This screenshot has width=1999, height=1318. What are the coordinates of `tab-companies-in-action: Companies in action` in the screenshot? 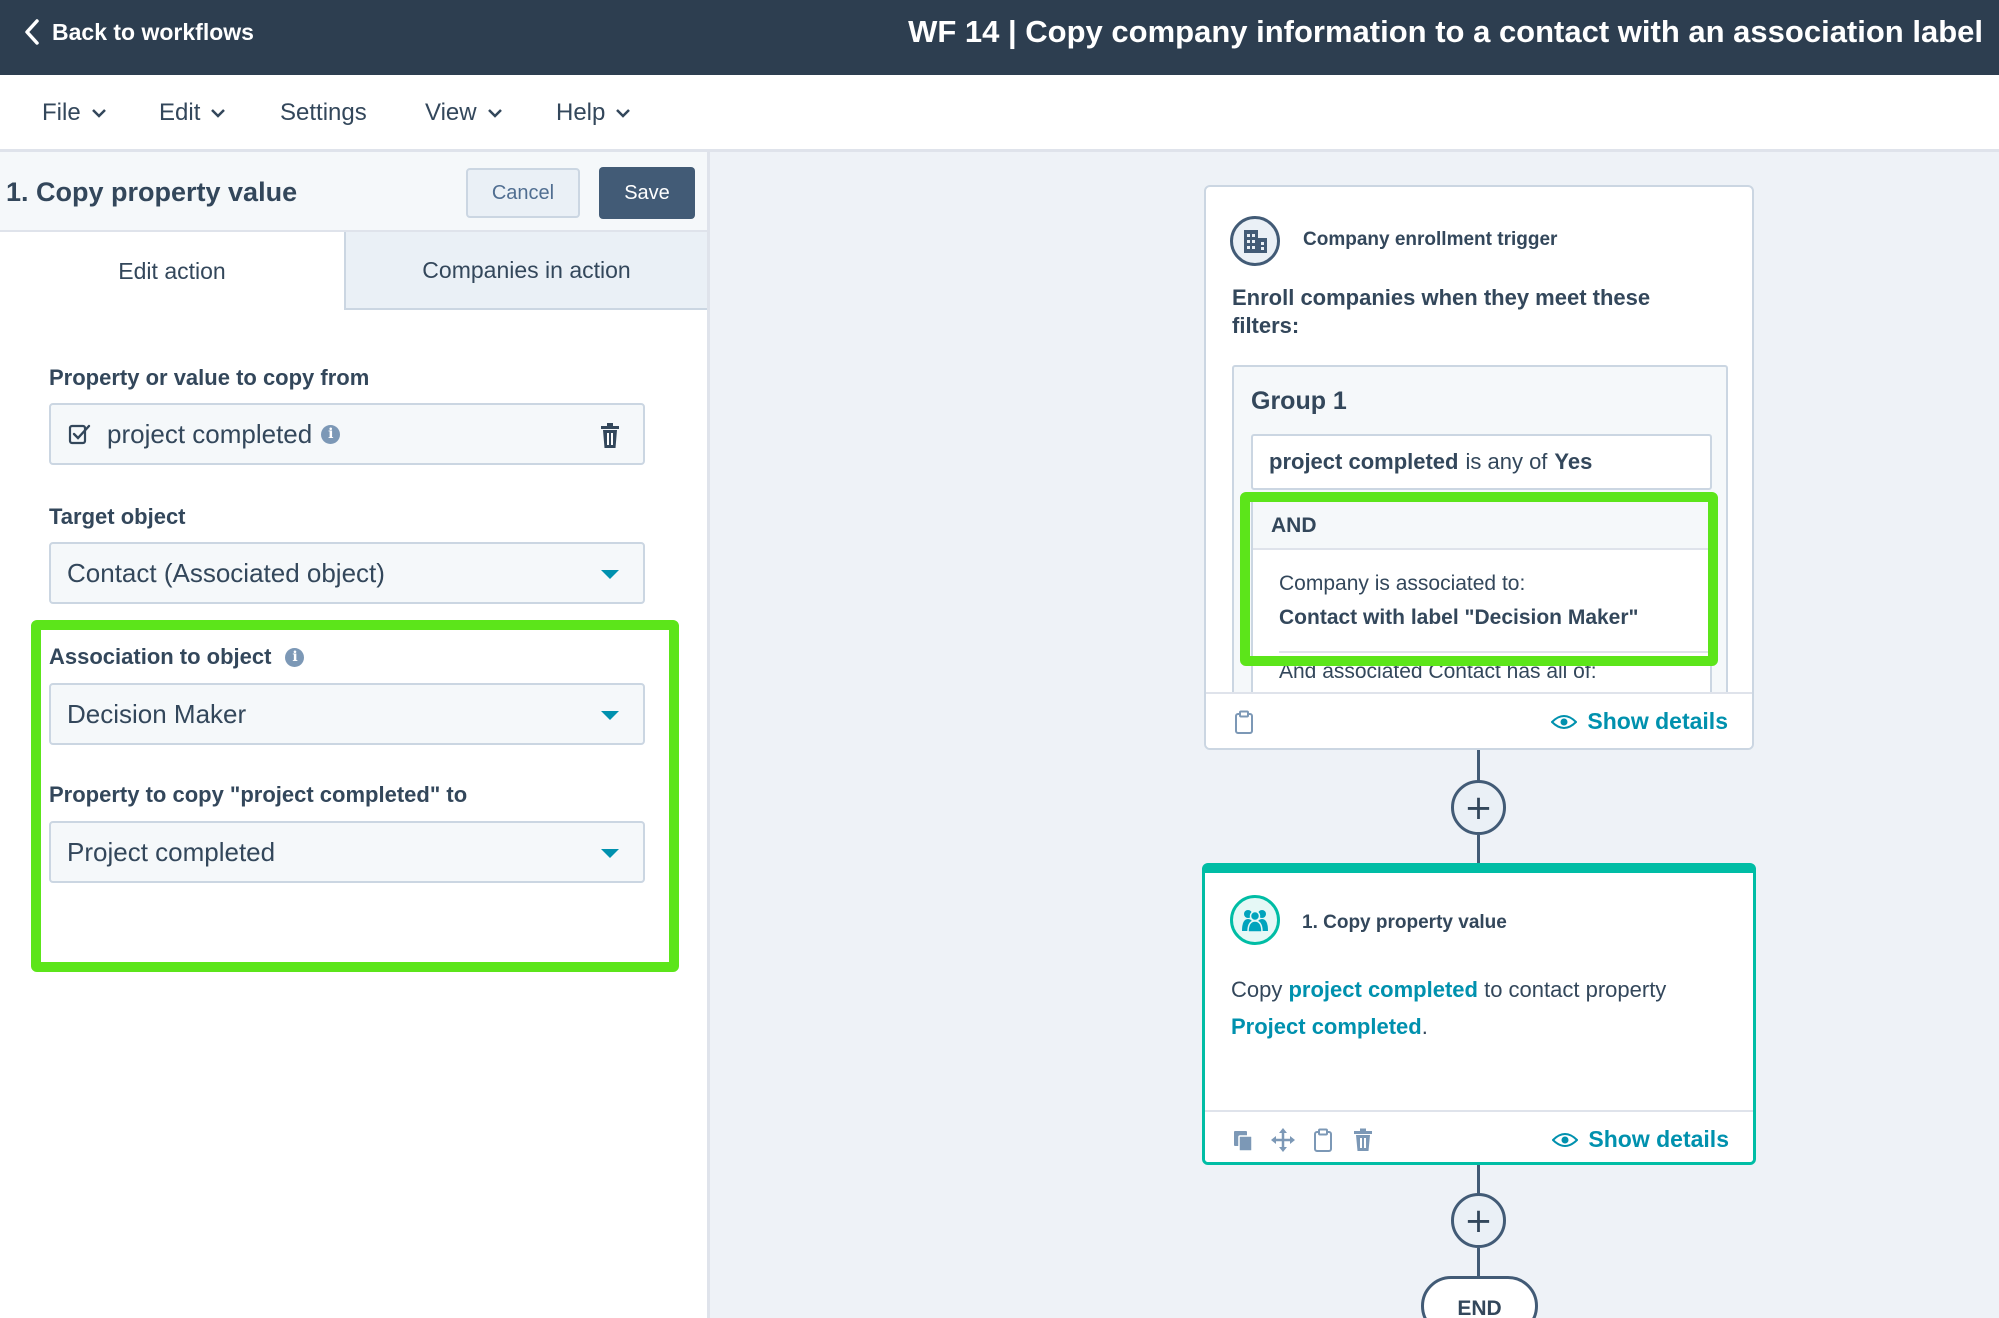 It's located at (526, 271).